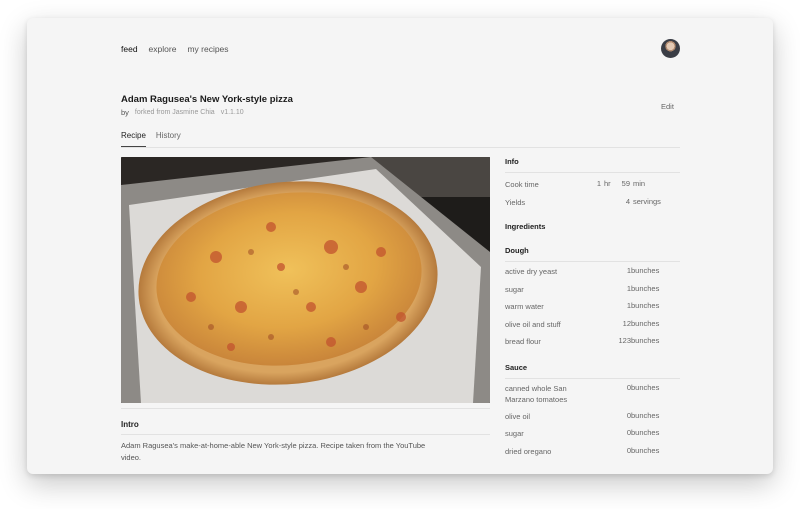 Image resolution: width=800 pixels, height=509 pixels. I want to click on yields-label: Yields, so click(515, 202).